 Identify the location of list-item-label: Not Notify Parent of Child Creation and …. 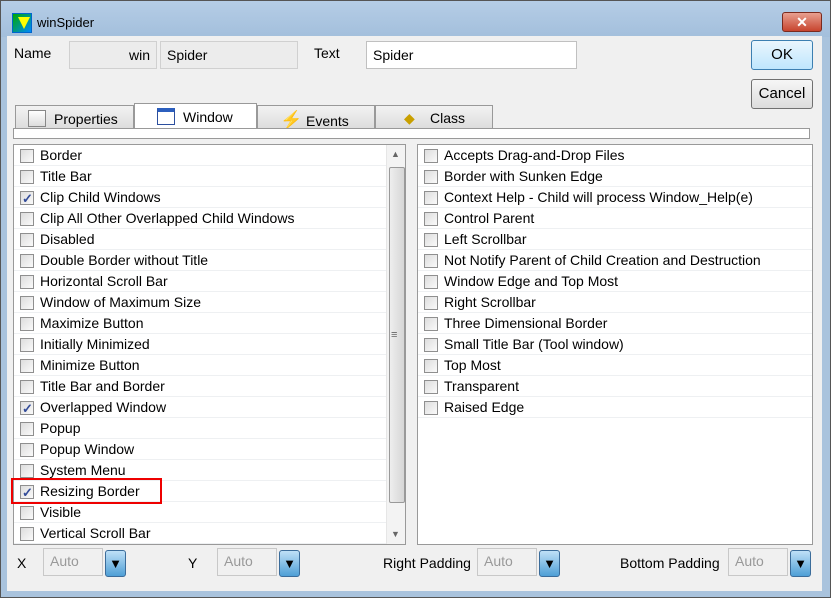
(602, 260).